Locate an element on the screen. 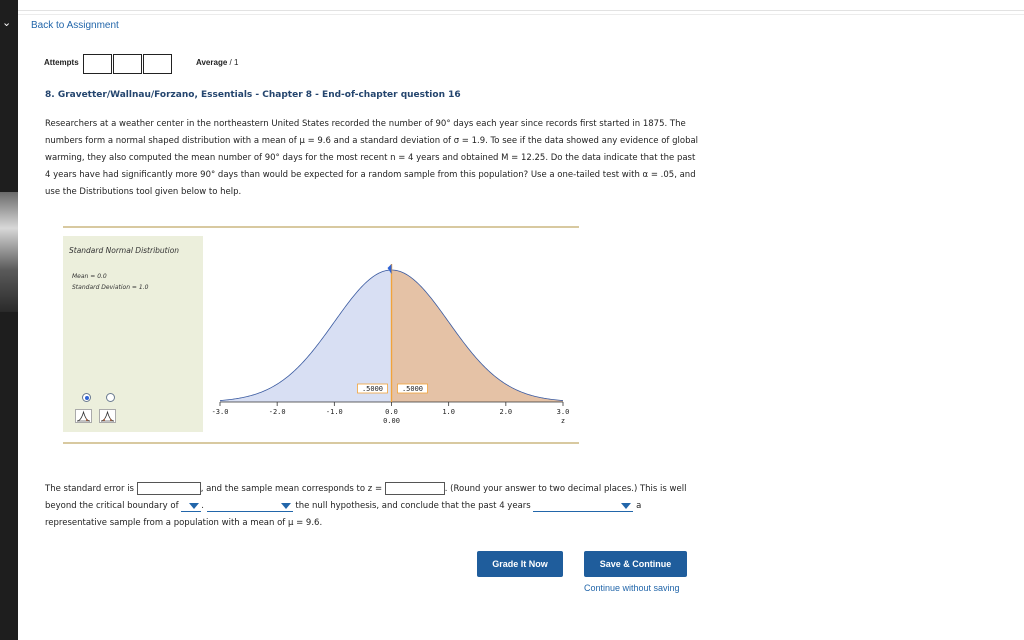  hypothesis-decision-select is located at coordinates (249, 506).